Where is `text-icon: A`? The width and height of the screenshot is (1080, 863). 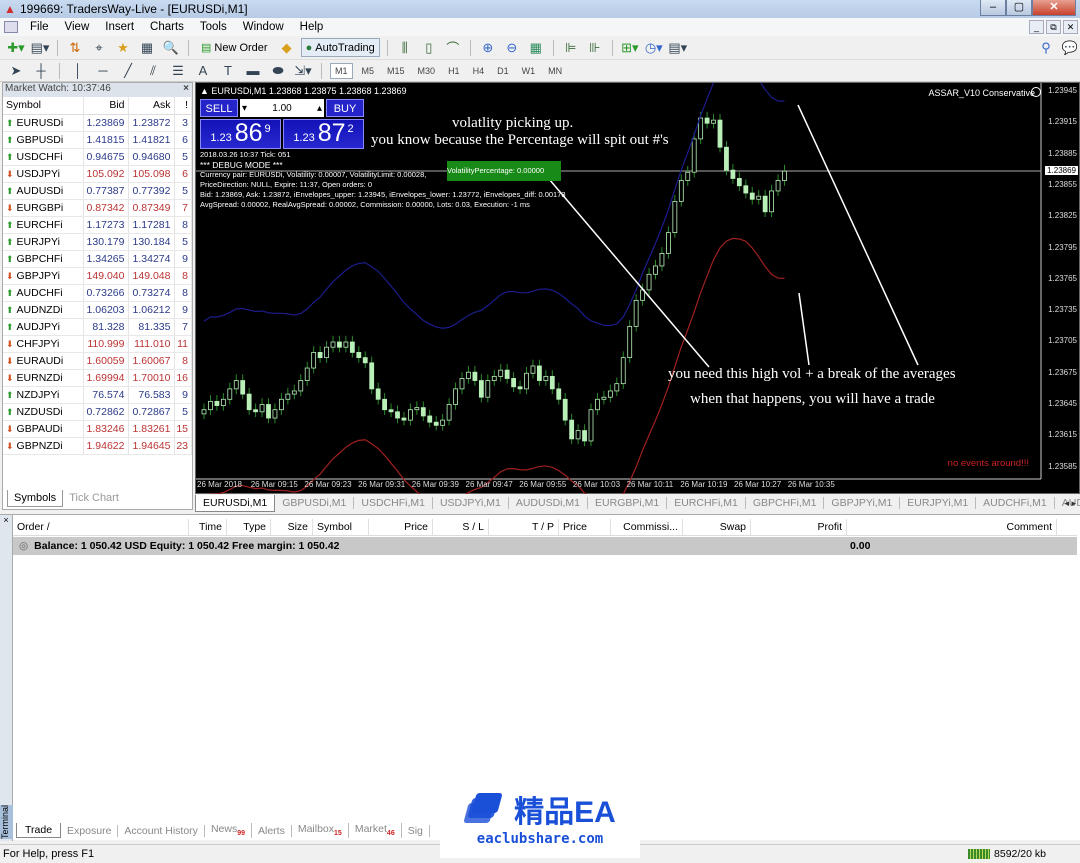 text-icon: A is located at coordinates (203, 71).